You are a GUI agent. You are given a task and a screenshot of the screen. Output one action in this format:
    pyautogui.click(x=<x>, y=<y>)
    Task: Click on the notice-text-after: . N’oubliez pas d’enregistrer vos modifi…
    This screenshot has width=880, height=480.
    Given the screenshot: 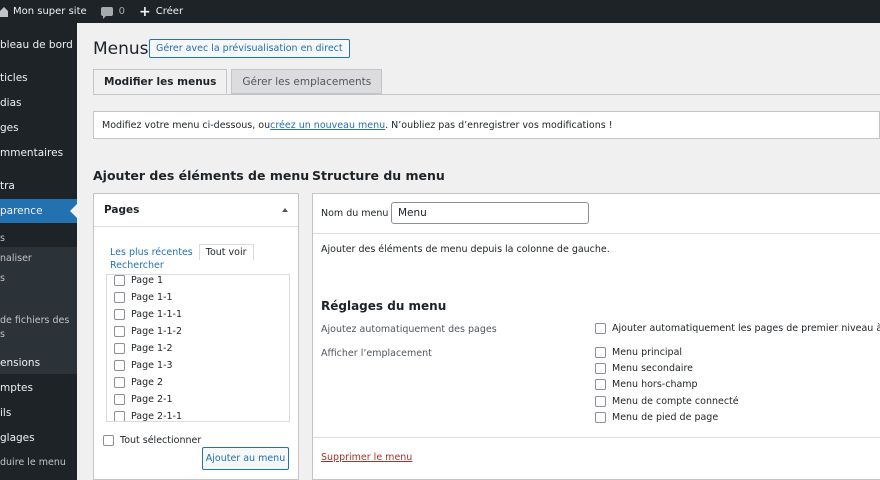 What is the action you would take?
    pyautogui.click(x=499, y=125)
    